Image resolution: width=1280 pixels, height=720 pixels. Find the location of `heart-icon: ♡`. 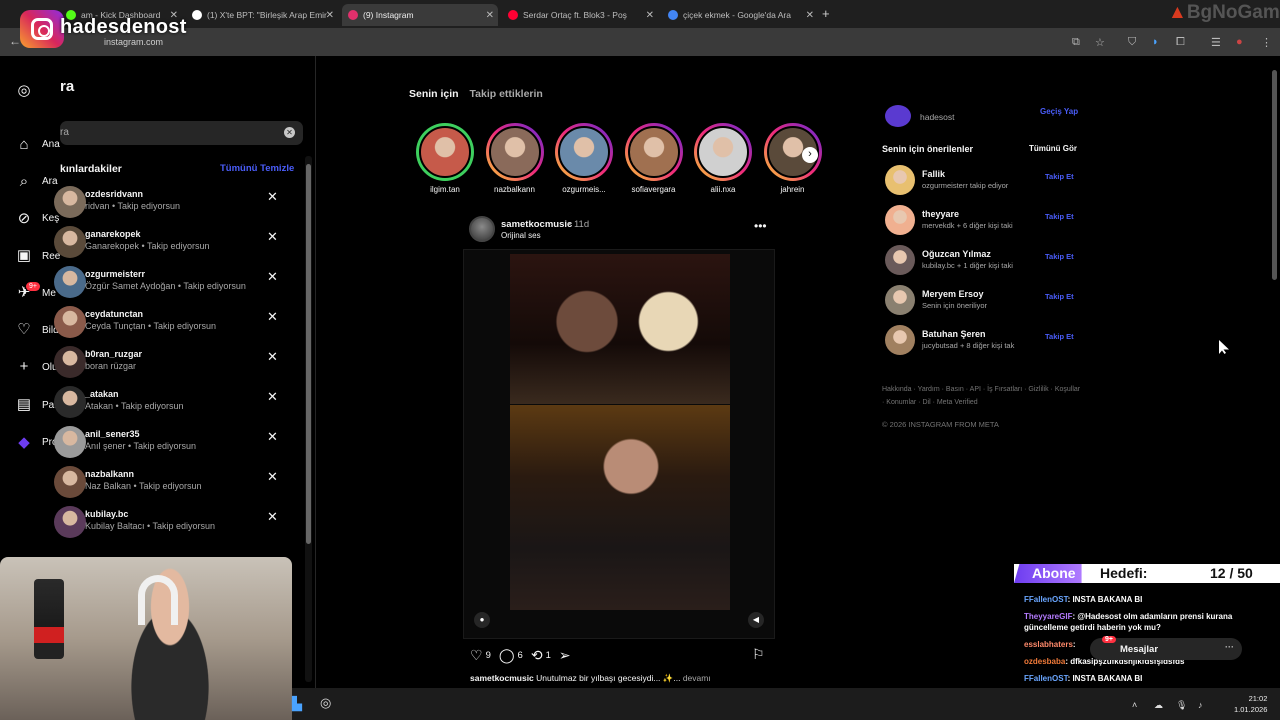

heart-icon: ♡ is located at coordinates (24, 329).